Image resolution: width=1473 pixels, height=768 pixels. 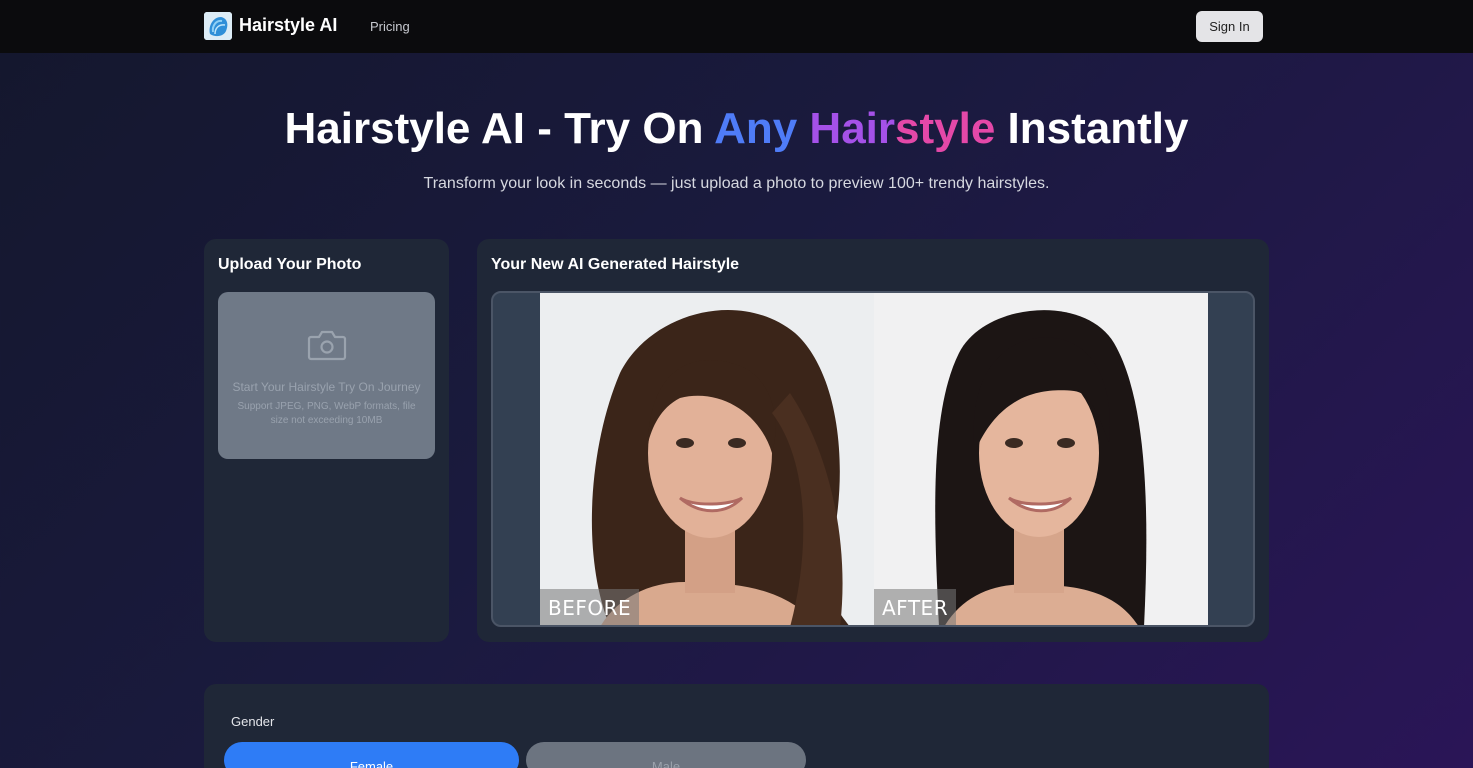 I want to click on dropzone-title: Start Your Hairstyle Try On Journey, so click(x=326, y=387).